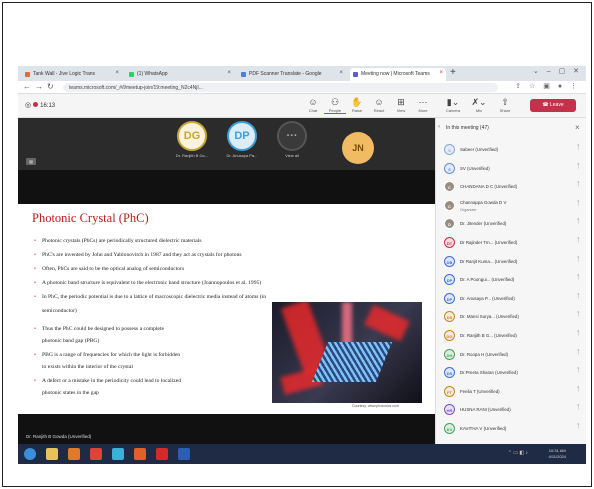 The width and height of the screenshot is (594, 489). What do you see at coordinates (449, 354) in the screenshot?
I see `avatar: DH` at bounding box center [449, 354].